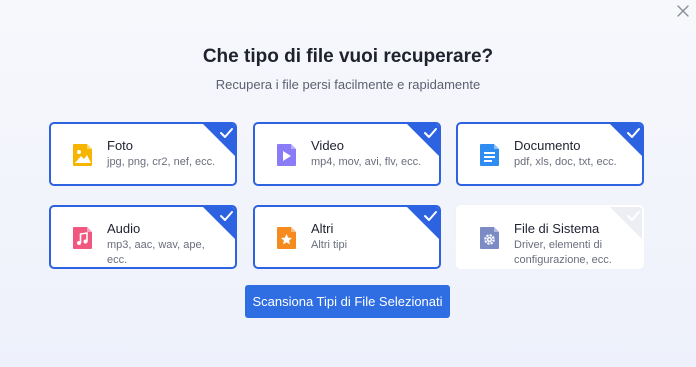  Describe the element at coordinates (143, 237) in the screenshot. I see `card-audio: Audio mp3, aac, wav, ape, ecc.` at that location.